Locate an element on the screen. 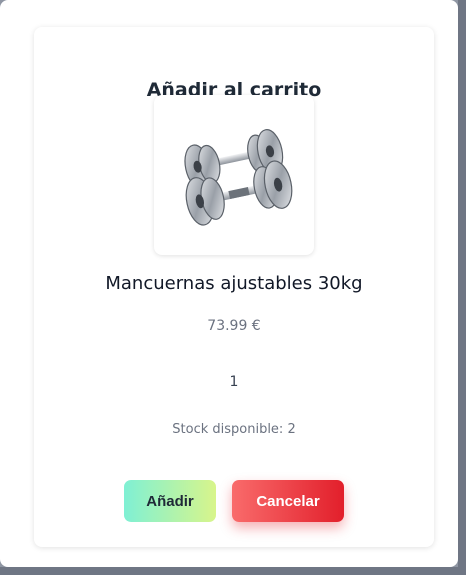 The width and height of the screenshot is (466, 575). product-image is located at coordinates (234, 175).